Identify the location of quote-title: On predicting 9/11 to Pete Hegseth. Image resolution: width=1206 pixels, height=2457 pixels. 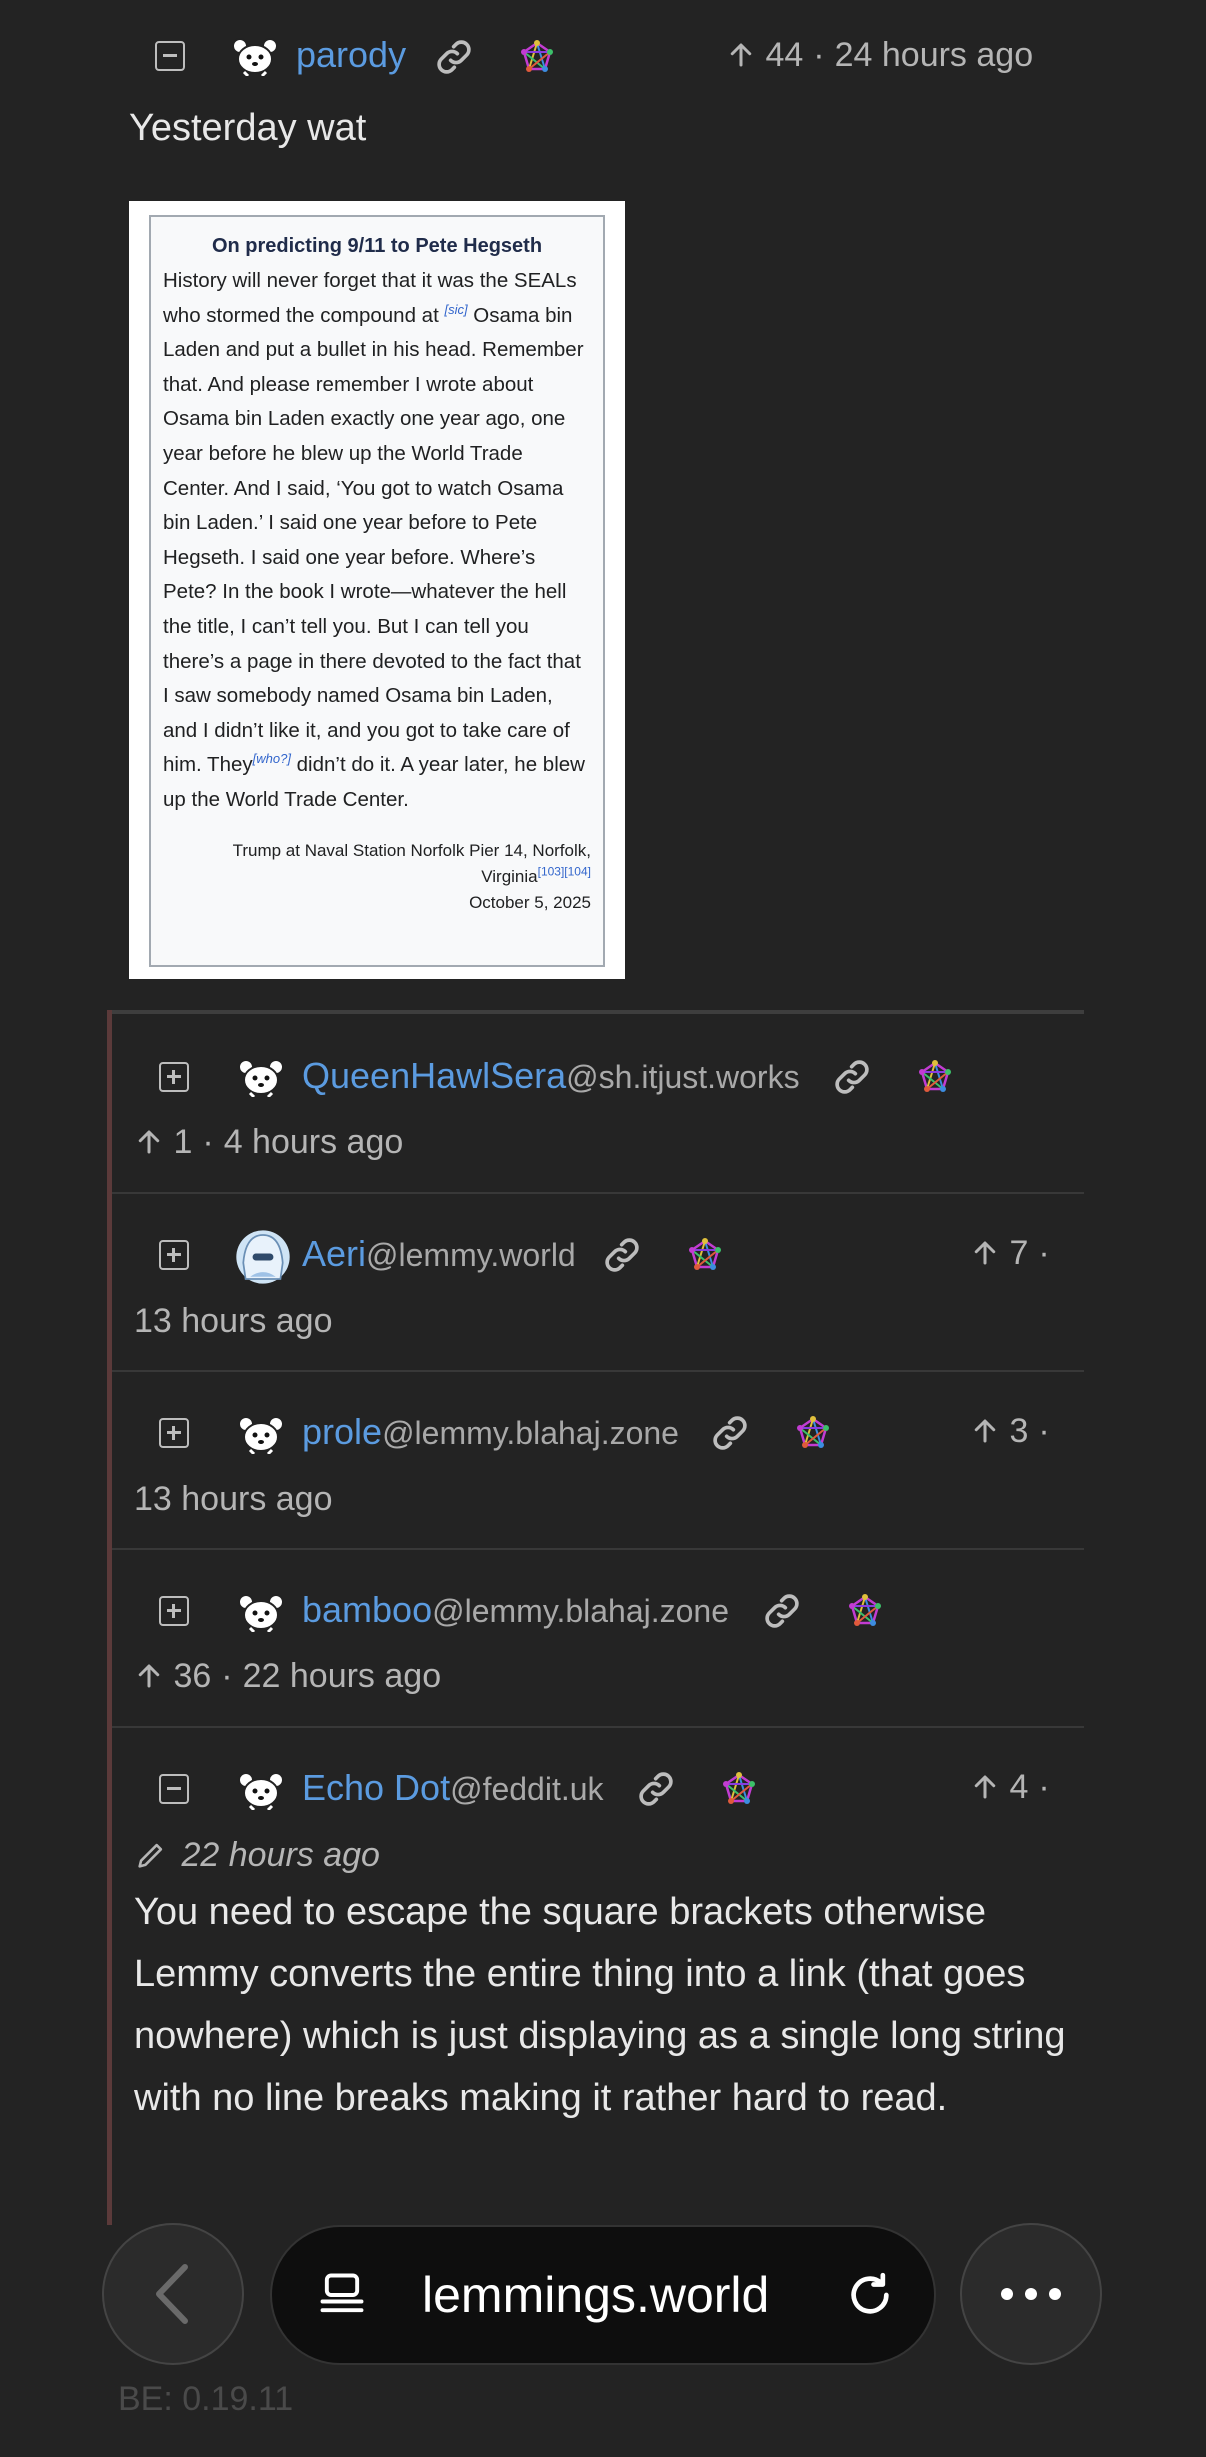
(377, 246).